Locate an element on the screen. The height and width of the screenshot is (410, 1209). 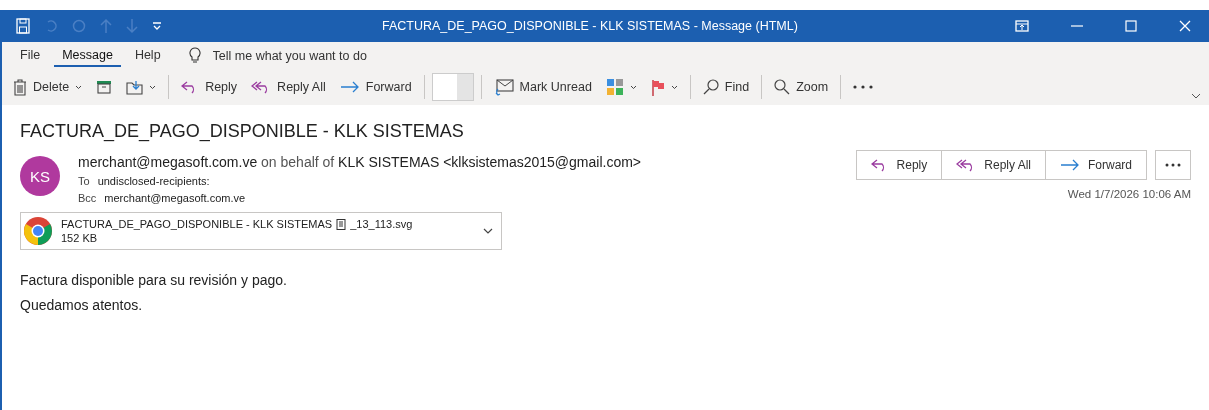
customize-icon is located at coordinates (157, 26).